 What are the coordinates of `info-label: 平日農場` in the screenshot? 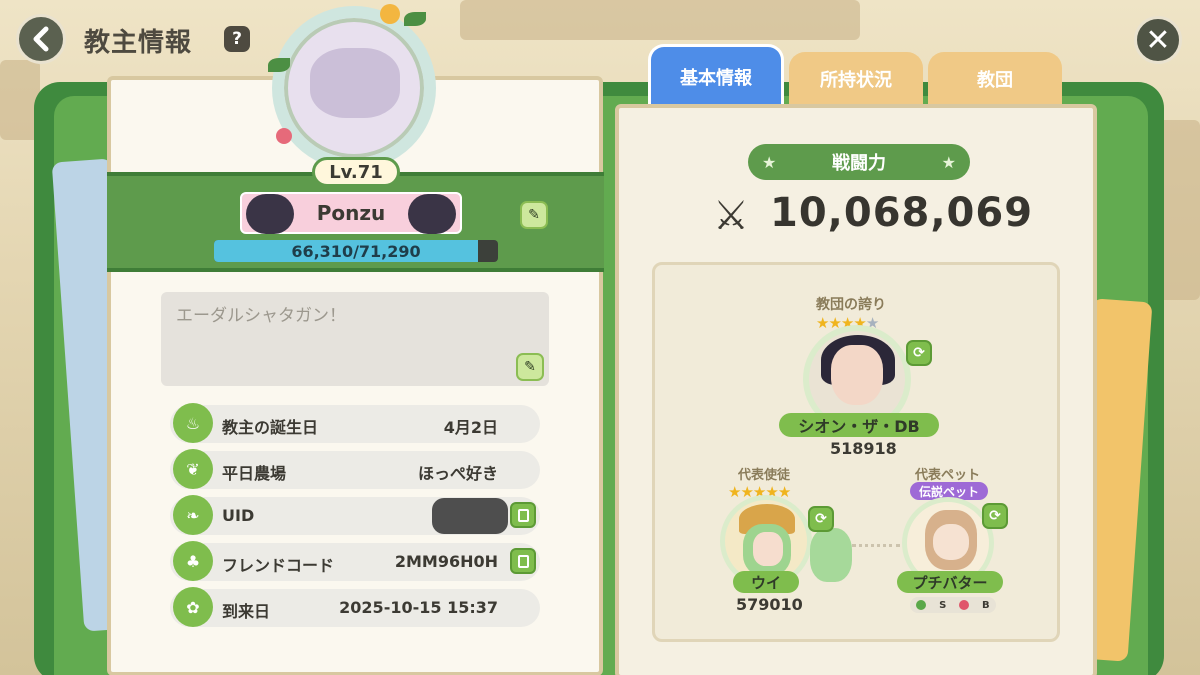 It's located at (254, 473).